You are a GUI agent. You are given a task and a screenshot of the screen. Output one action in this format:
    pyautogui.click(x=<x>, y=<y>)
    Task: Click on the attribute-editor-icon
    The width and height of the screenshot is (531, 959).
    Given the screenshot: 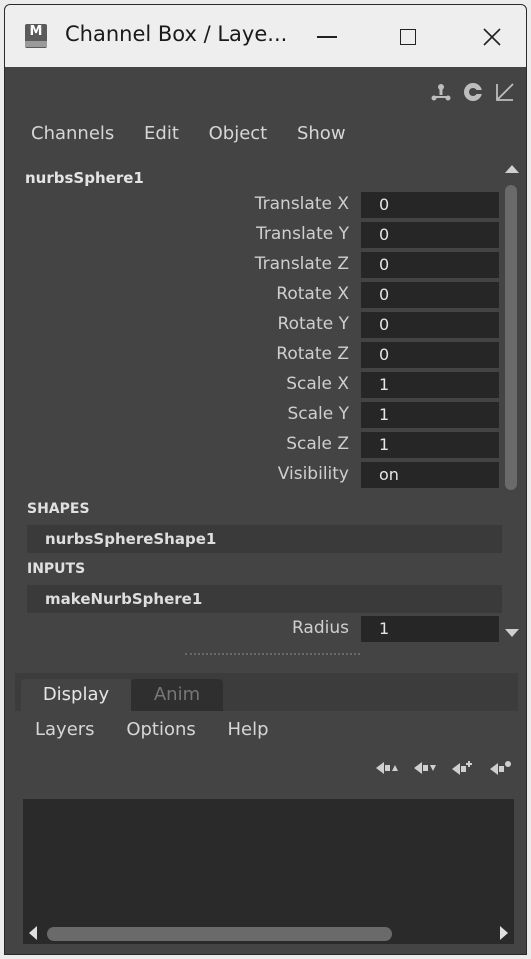 What is the action you would take?
    pyautogui.click(x=473, y=92)
    